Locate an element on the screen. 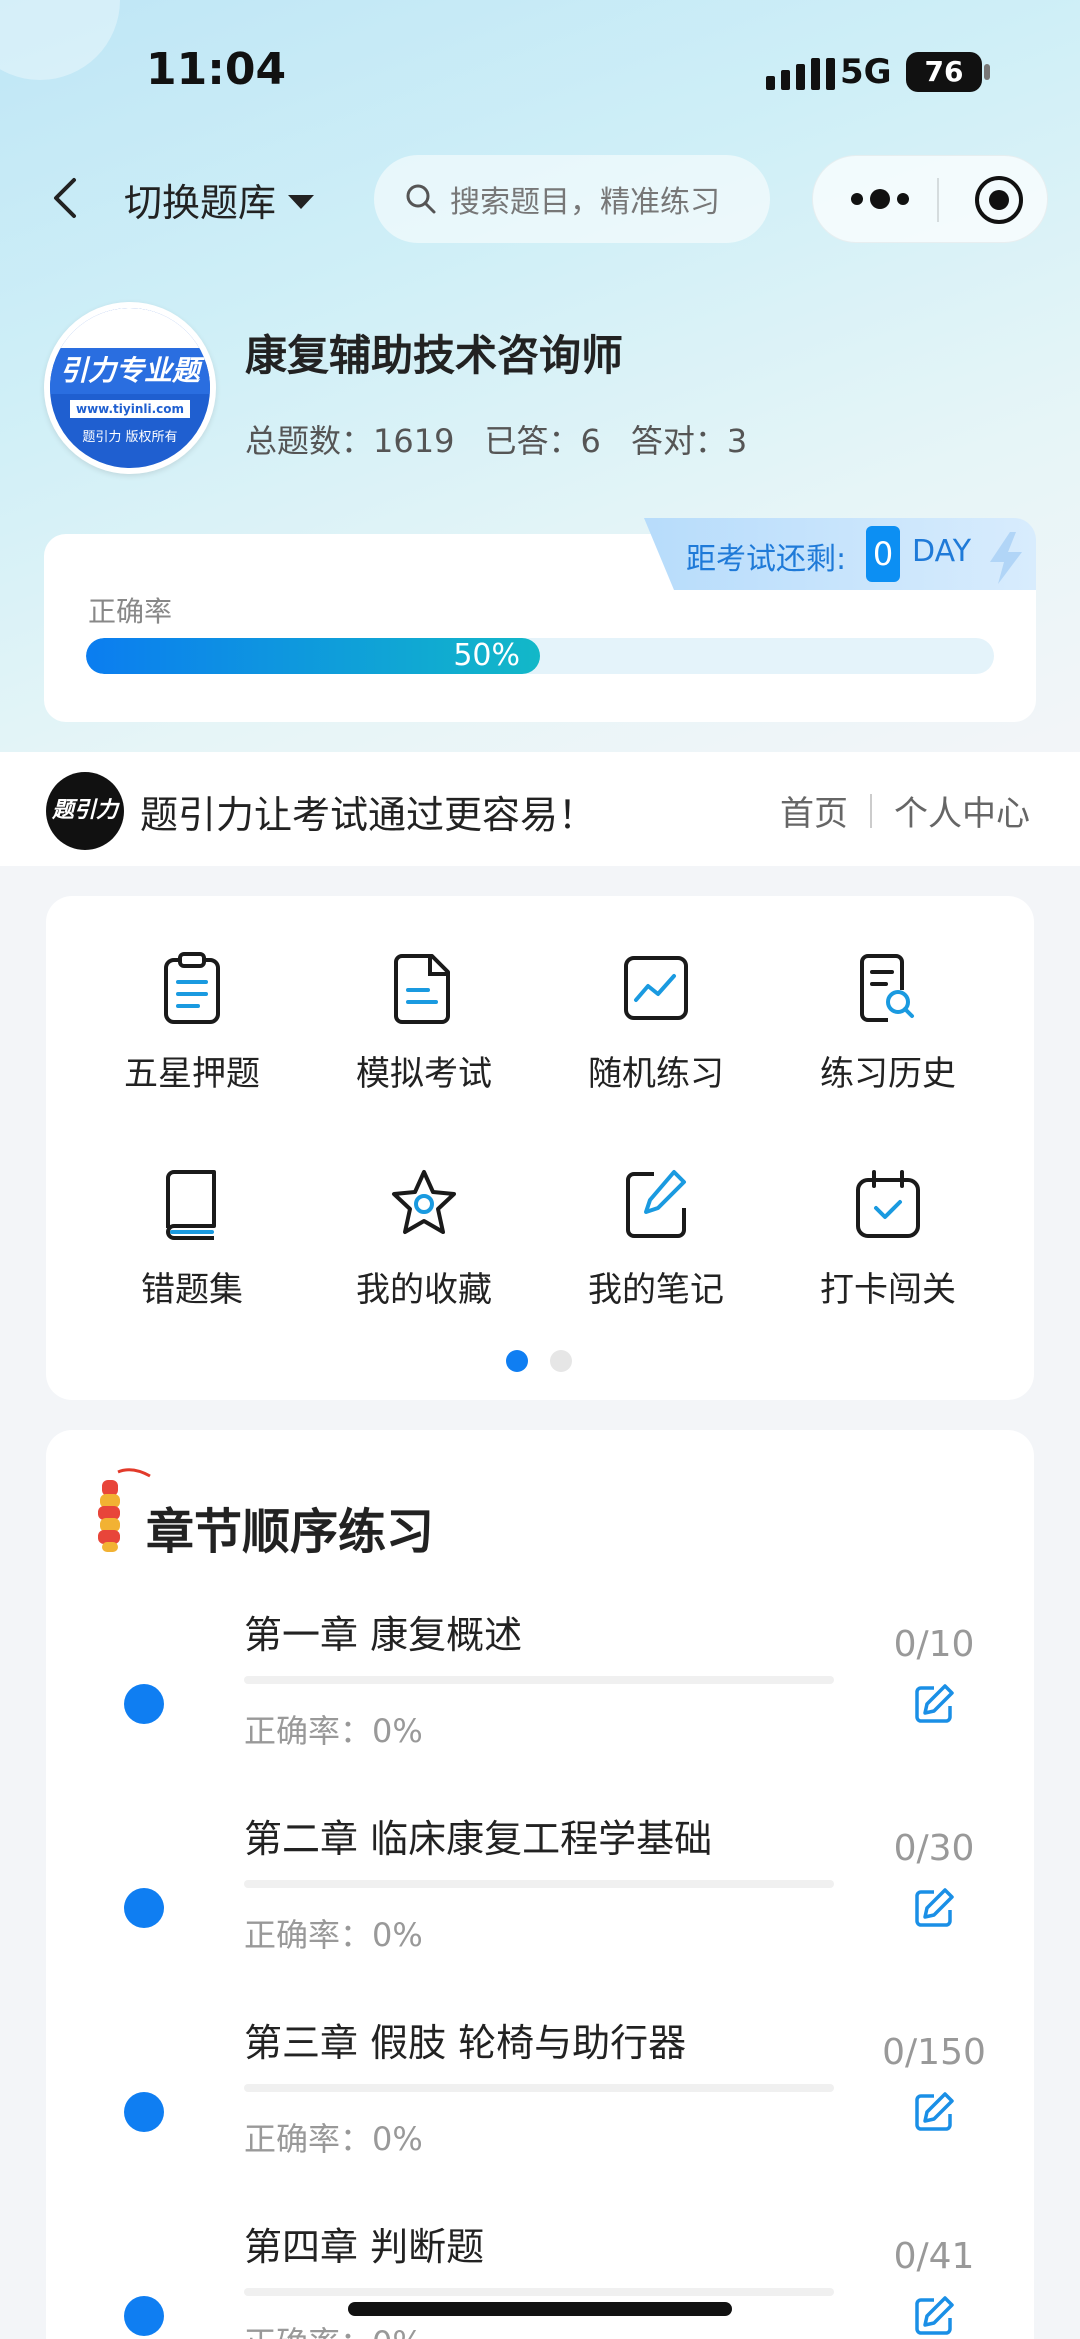 This screenshot has height=2339, width=1080. slogan-text: 题引力让考试通过更容易！ is located at coordinates (368, 815).